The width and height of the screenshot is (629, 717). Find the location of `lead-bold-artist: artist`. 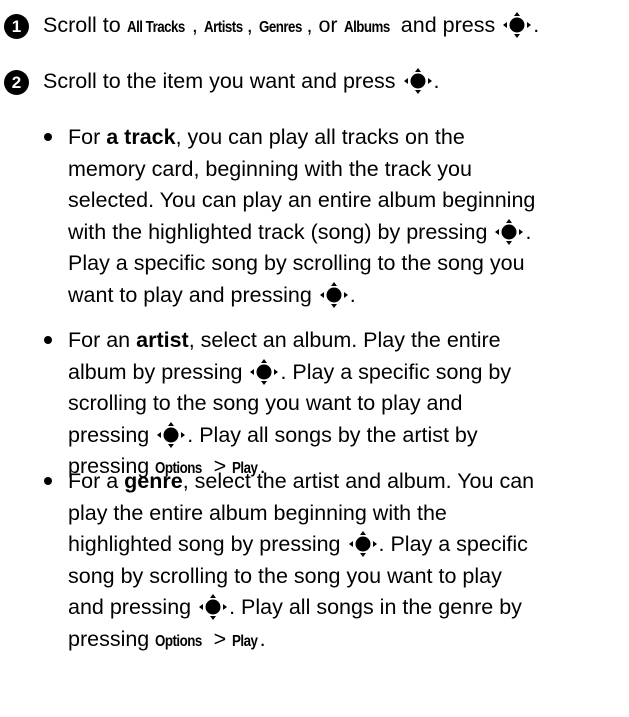

lead-bold-artist: artist is located at coordinates (162, 340).